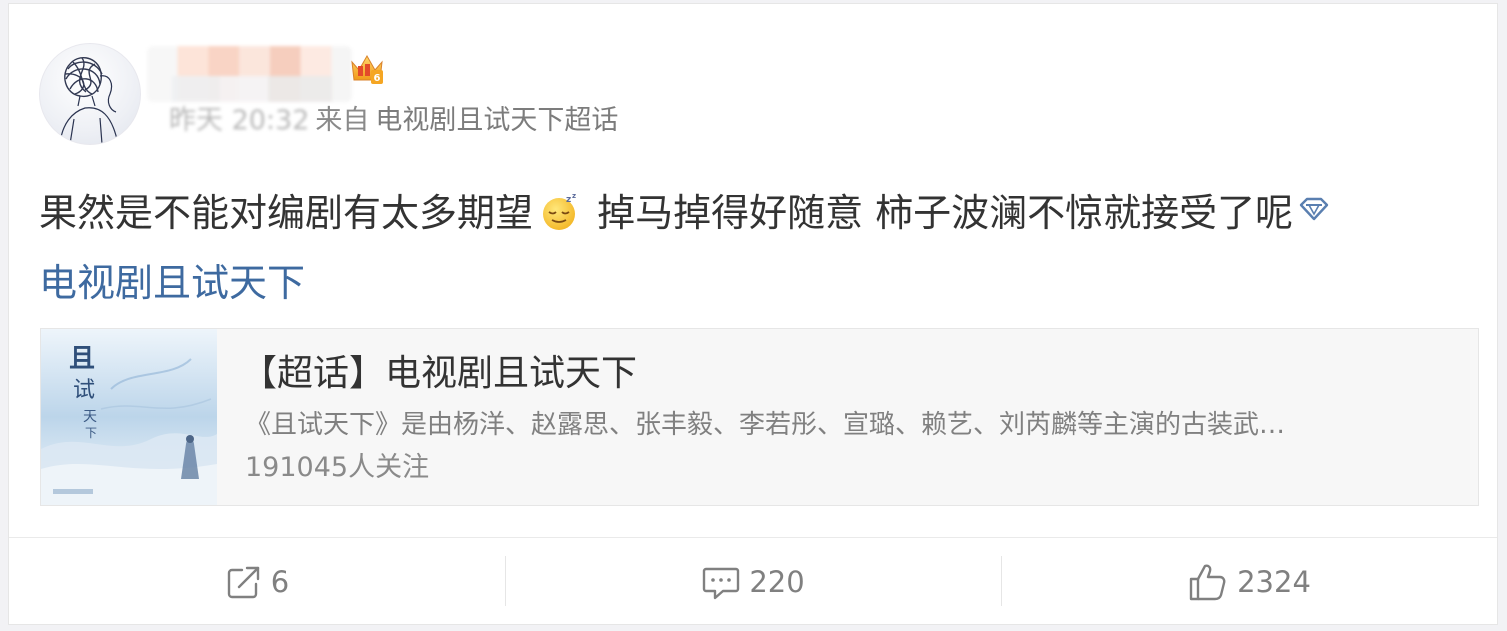 This screenshot has height=631, width=1507. Describe the element at coordinates (172, 283) in the screenshot. I see `super-topic-link: 电视剧且试天下` at that location.